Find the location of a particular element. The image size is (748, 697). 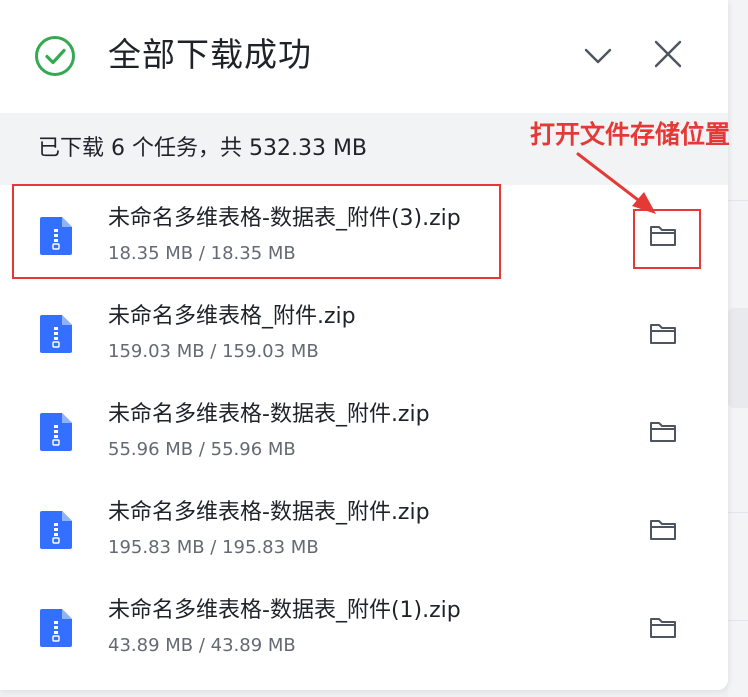

background-block is located at coordinates (738, 358).